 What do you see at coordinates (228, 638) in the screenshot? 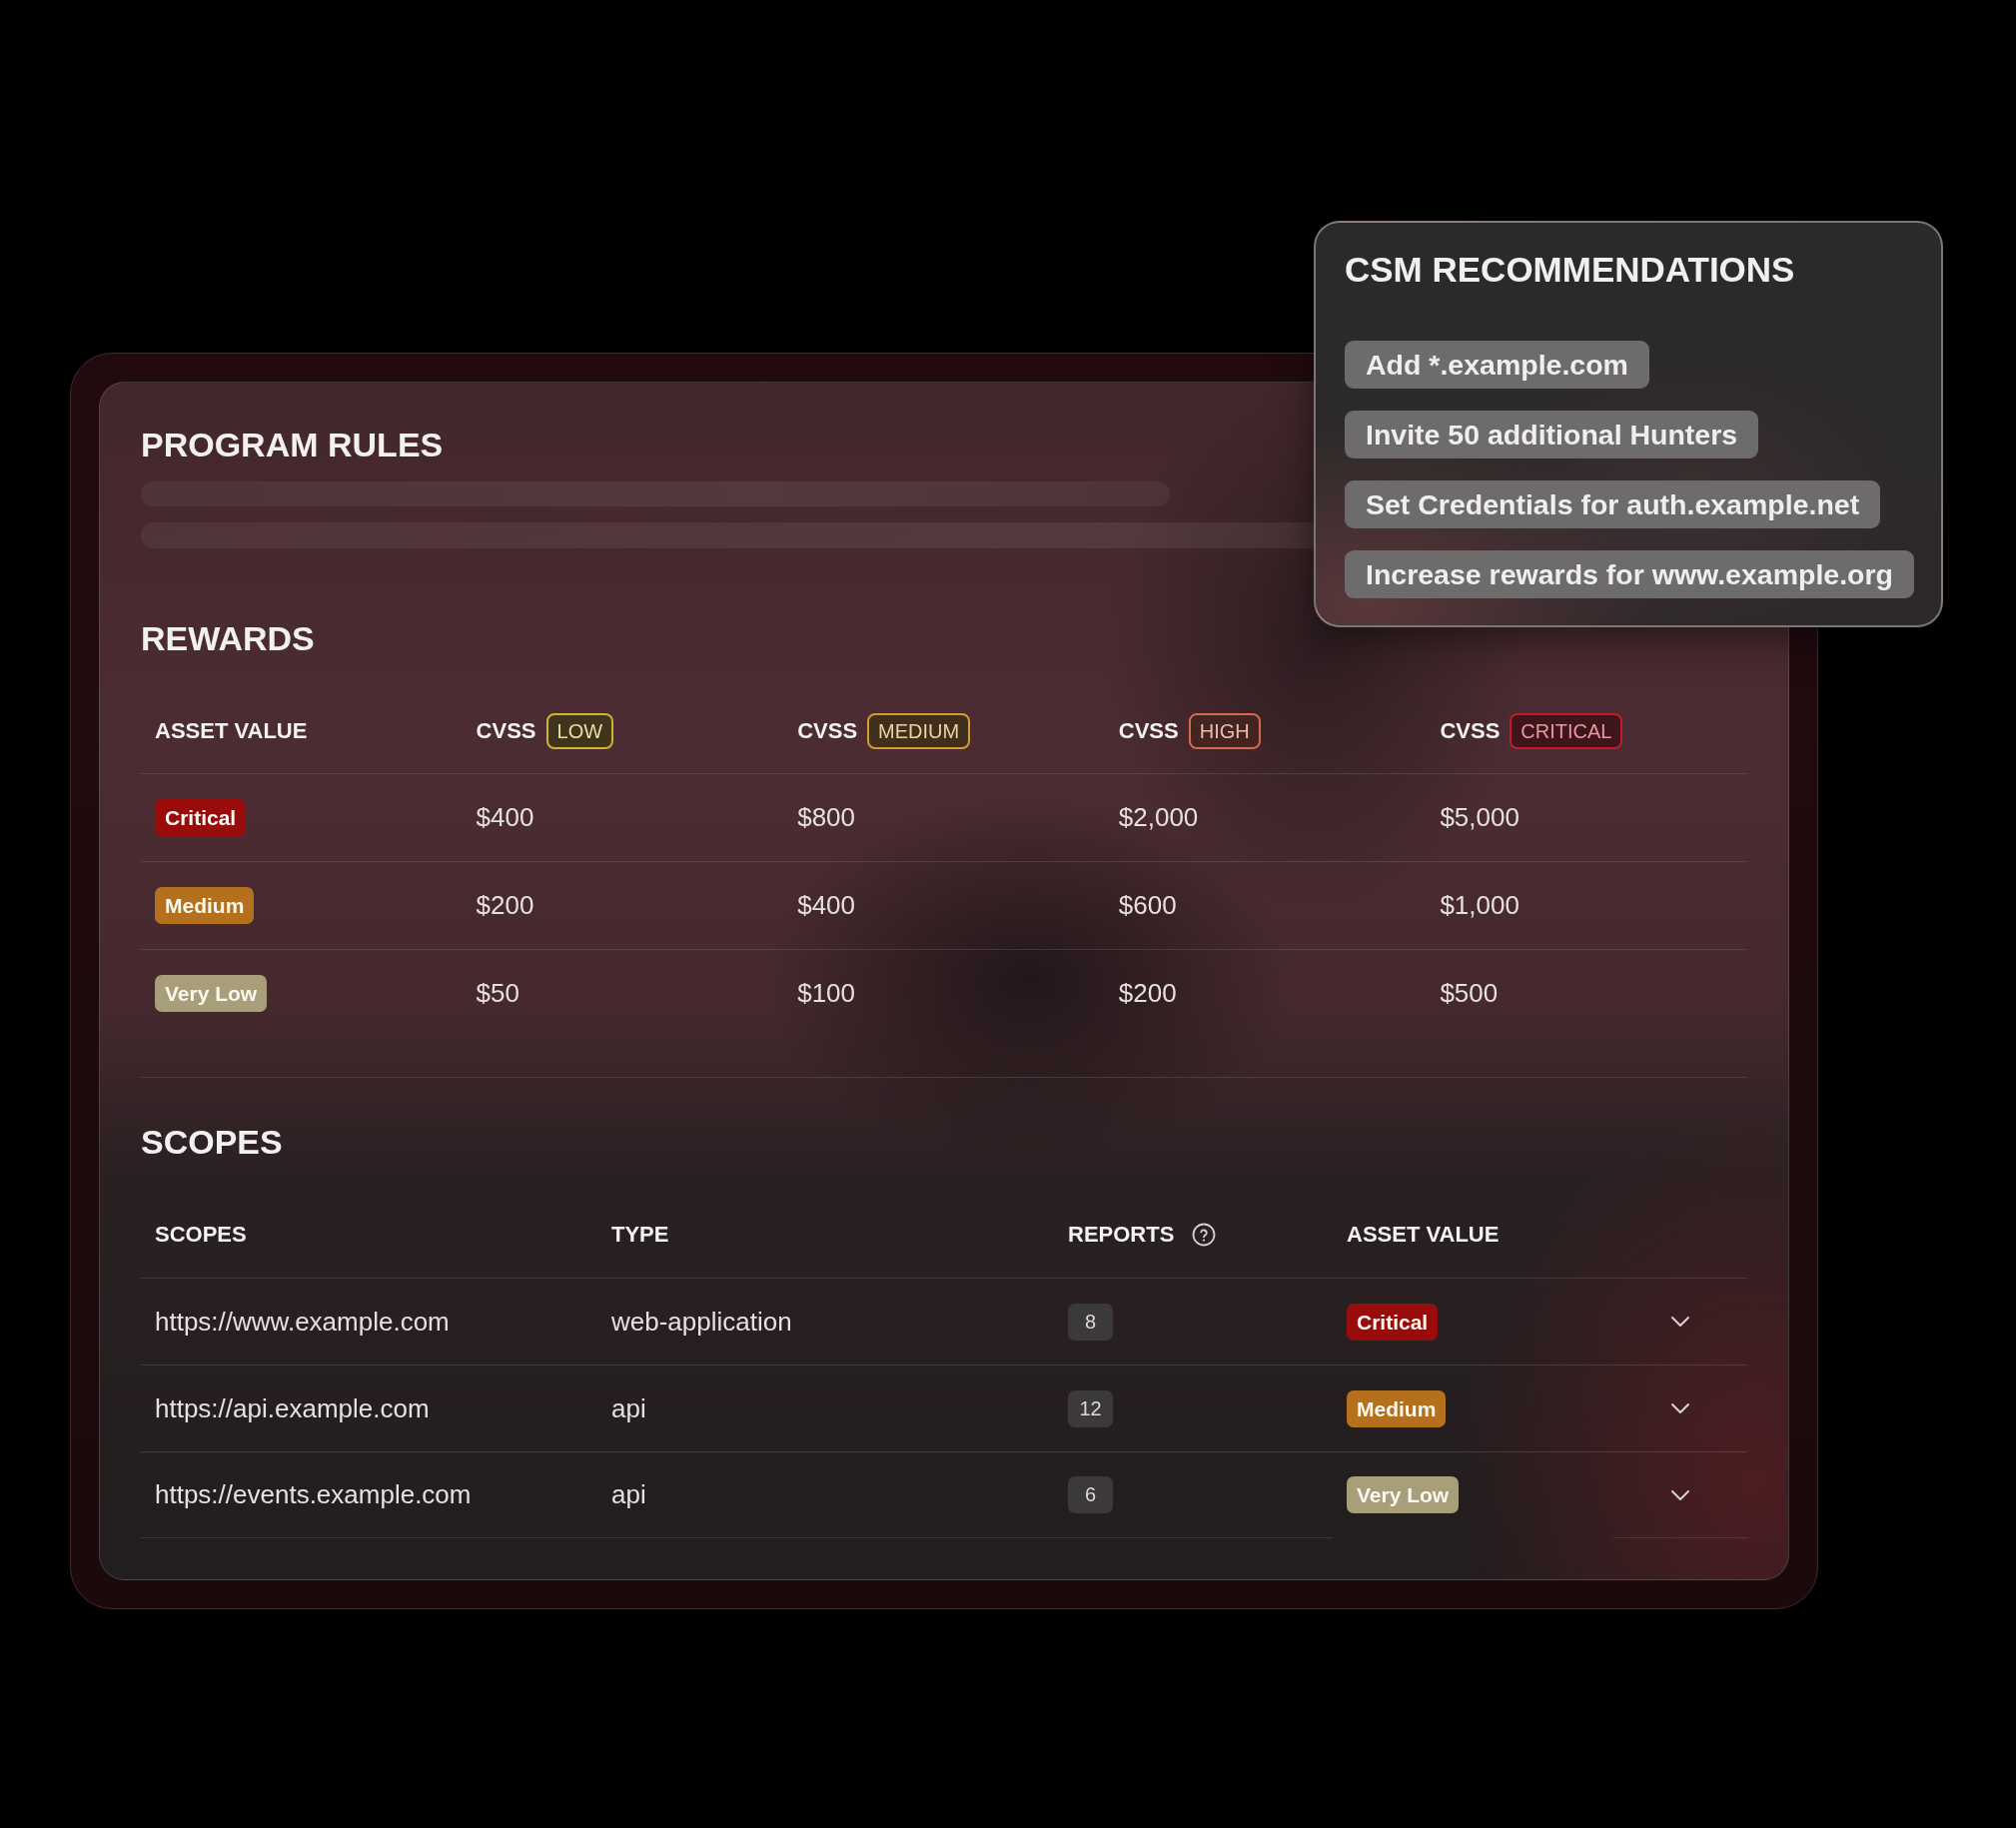
I see `section-title: REWARDS` at bounding box center [228, 638].